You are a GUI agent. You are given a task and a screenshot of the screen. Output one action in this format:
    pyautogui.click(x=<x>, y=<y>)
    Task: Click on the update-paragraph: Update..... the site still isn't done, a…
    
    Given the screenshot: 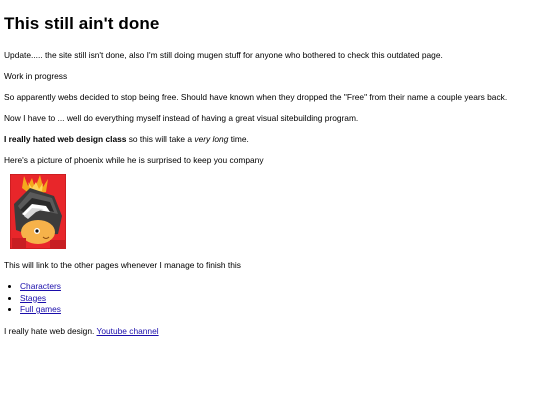 What is the action you would take?
    pyautogui.click(x=223, y=55)
    